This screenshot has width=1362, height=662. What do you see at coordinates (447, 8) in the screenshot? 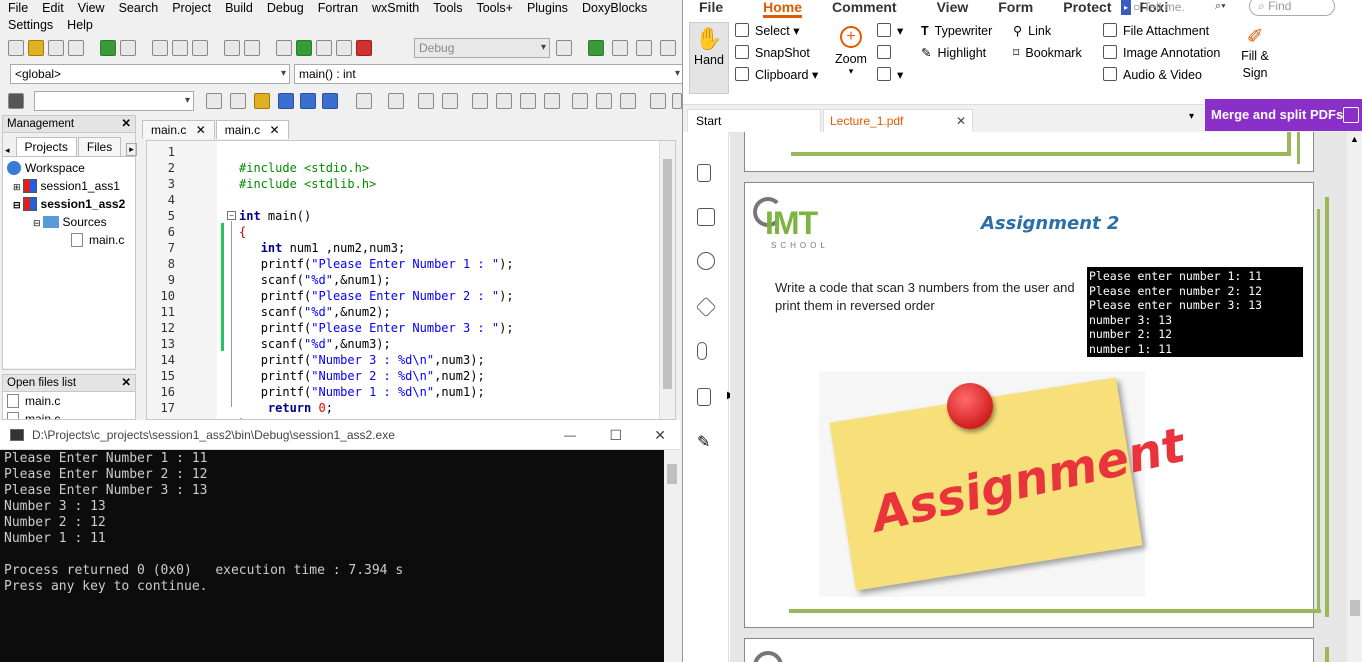
I see `menu-tools: Tools` at bounding box center [447, 8].